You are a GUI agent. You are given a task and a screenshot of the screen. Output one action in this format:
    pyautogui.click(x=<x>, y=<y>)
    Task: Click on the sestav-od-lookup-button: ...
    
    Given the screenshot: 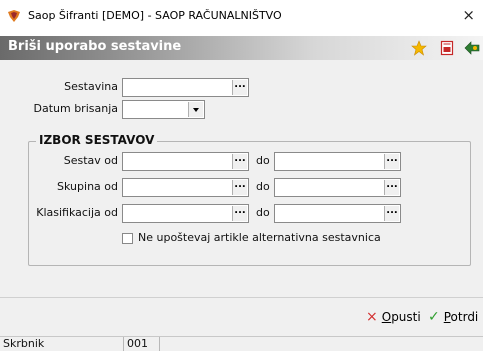 What is the action you would take?
    pyautogui.click(x=239, y=161)
    